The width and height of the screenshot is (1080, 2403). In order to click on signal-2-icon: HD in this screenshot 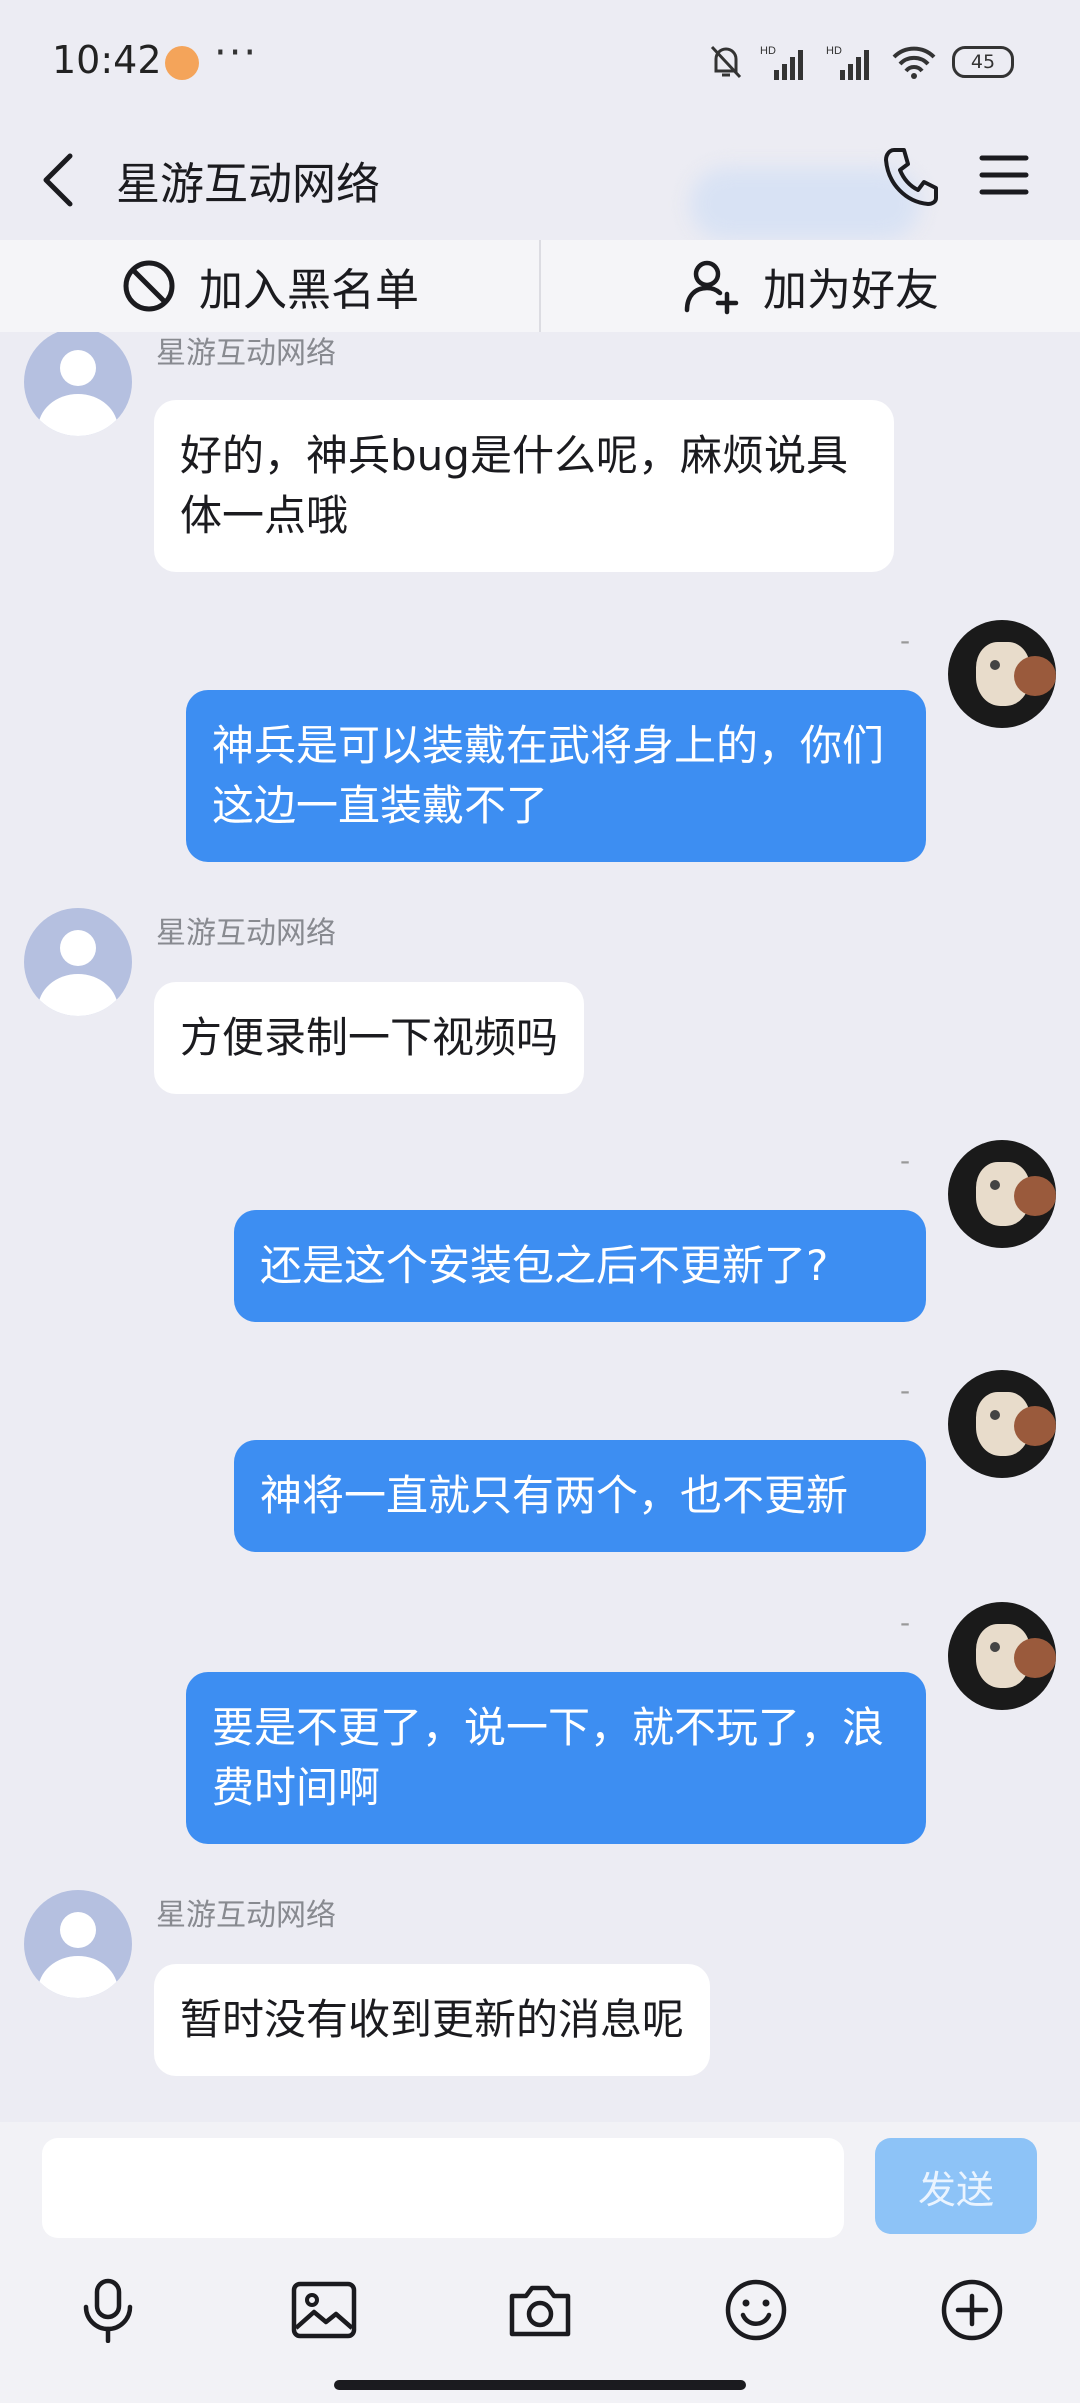, I will do `click(847, 62)`.